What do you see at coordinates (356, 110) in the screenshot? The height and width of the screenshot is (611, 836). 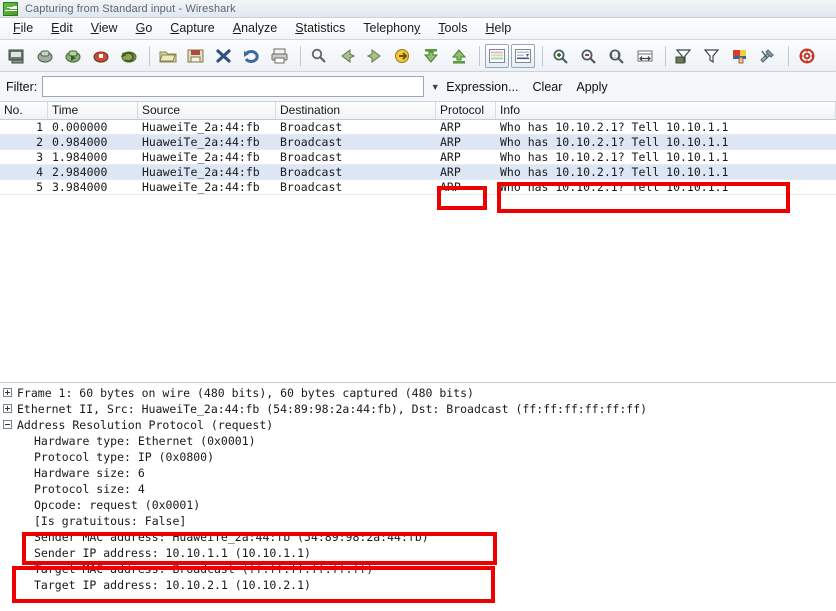 I see `column-header-dst: Destination` at bounding box center [356, 110].